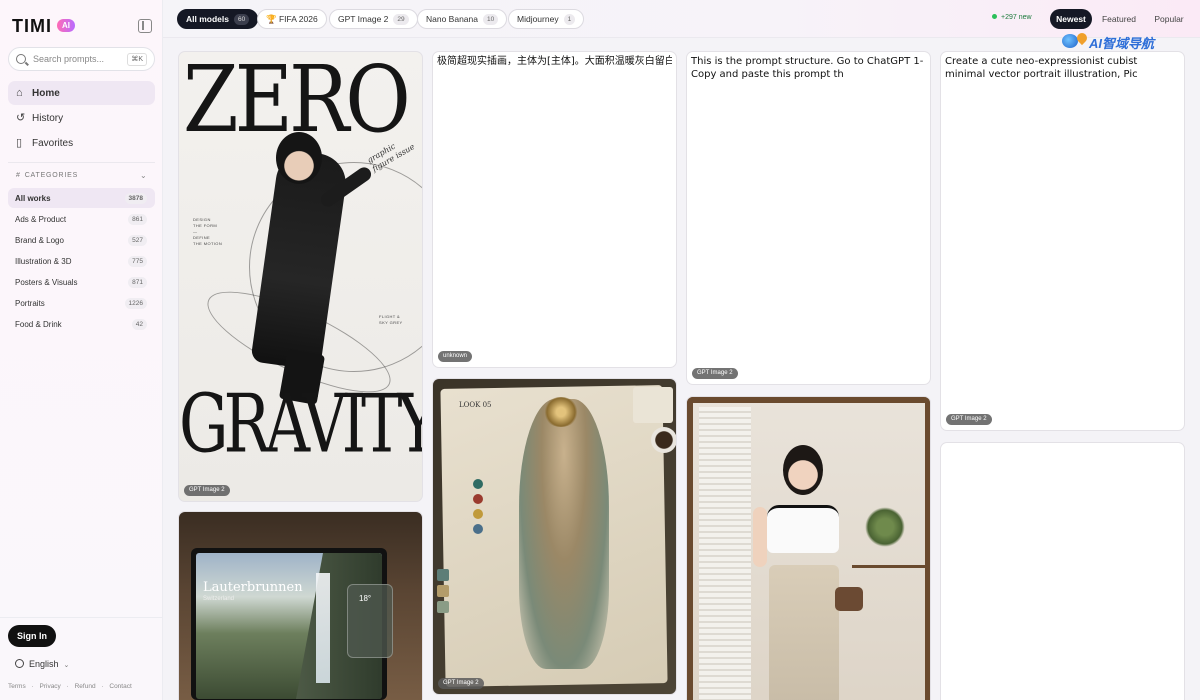 The width and height of the screenshot is (1200, 700). I want to click on model-filter-all: All models 60, so click(218, 19).